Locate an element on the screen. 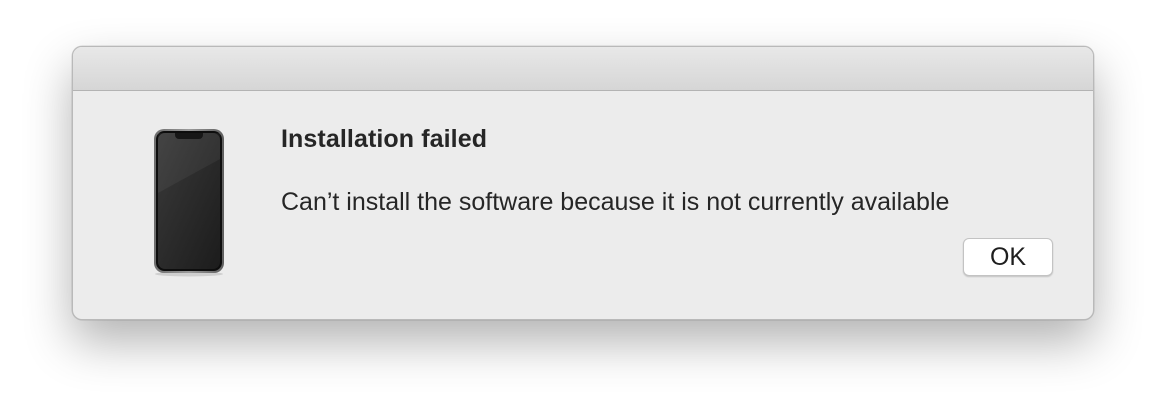 This screenshot has height=420, width=1165. ok-button: OK is located at coordinates (1008, 257).